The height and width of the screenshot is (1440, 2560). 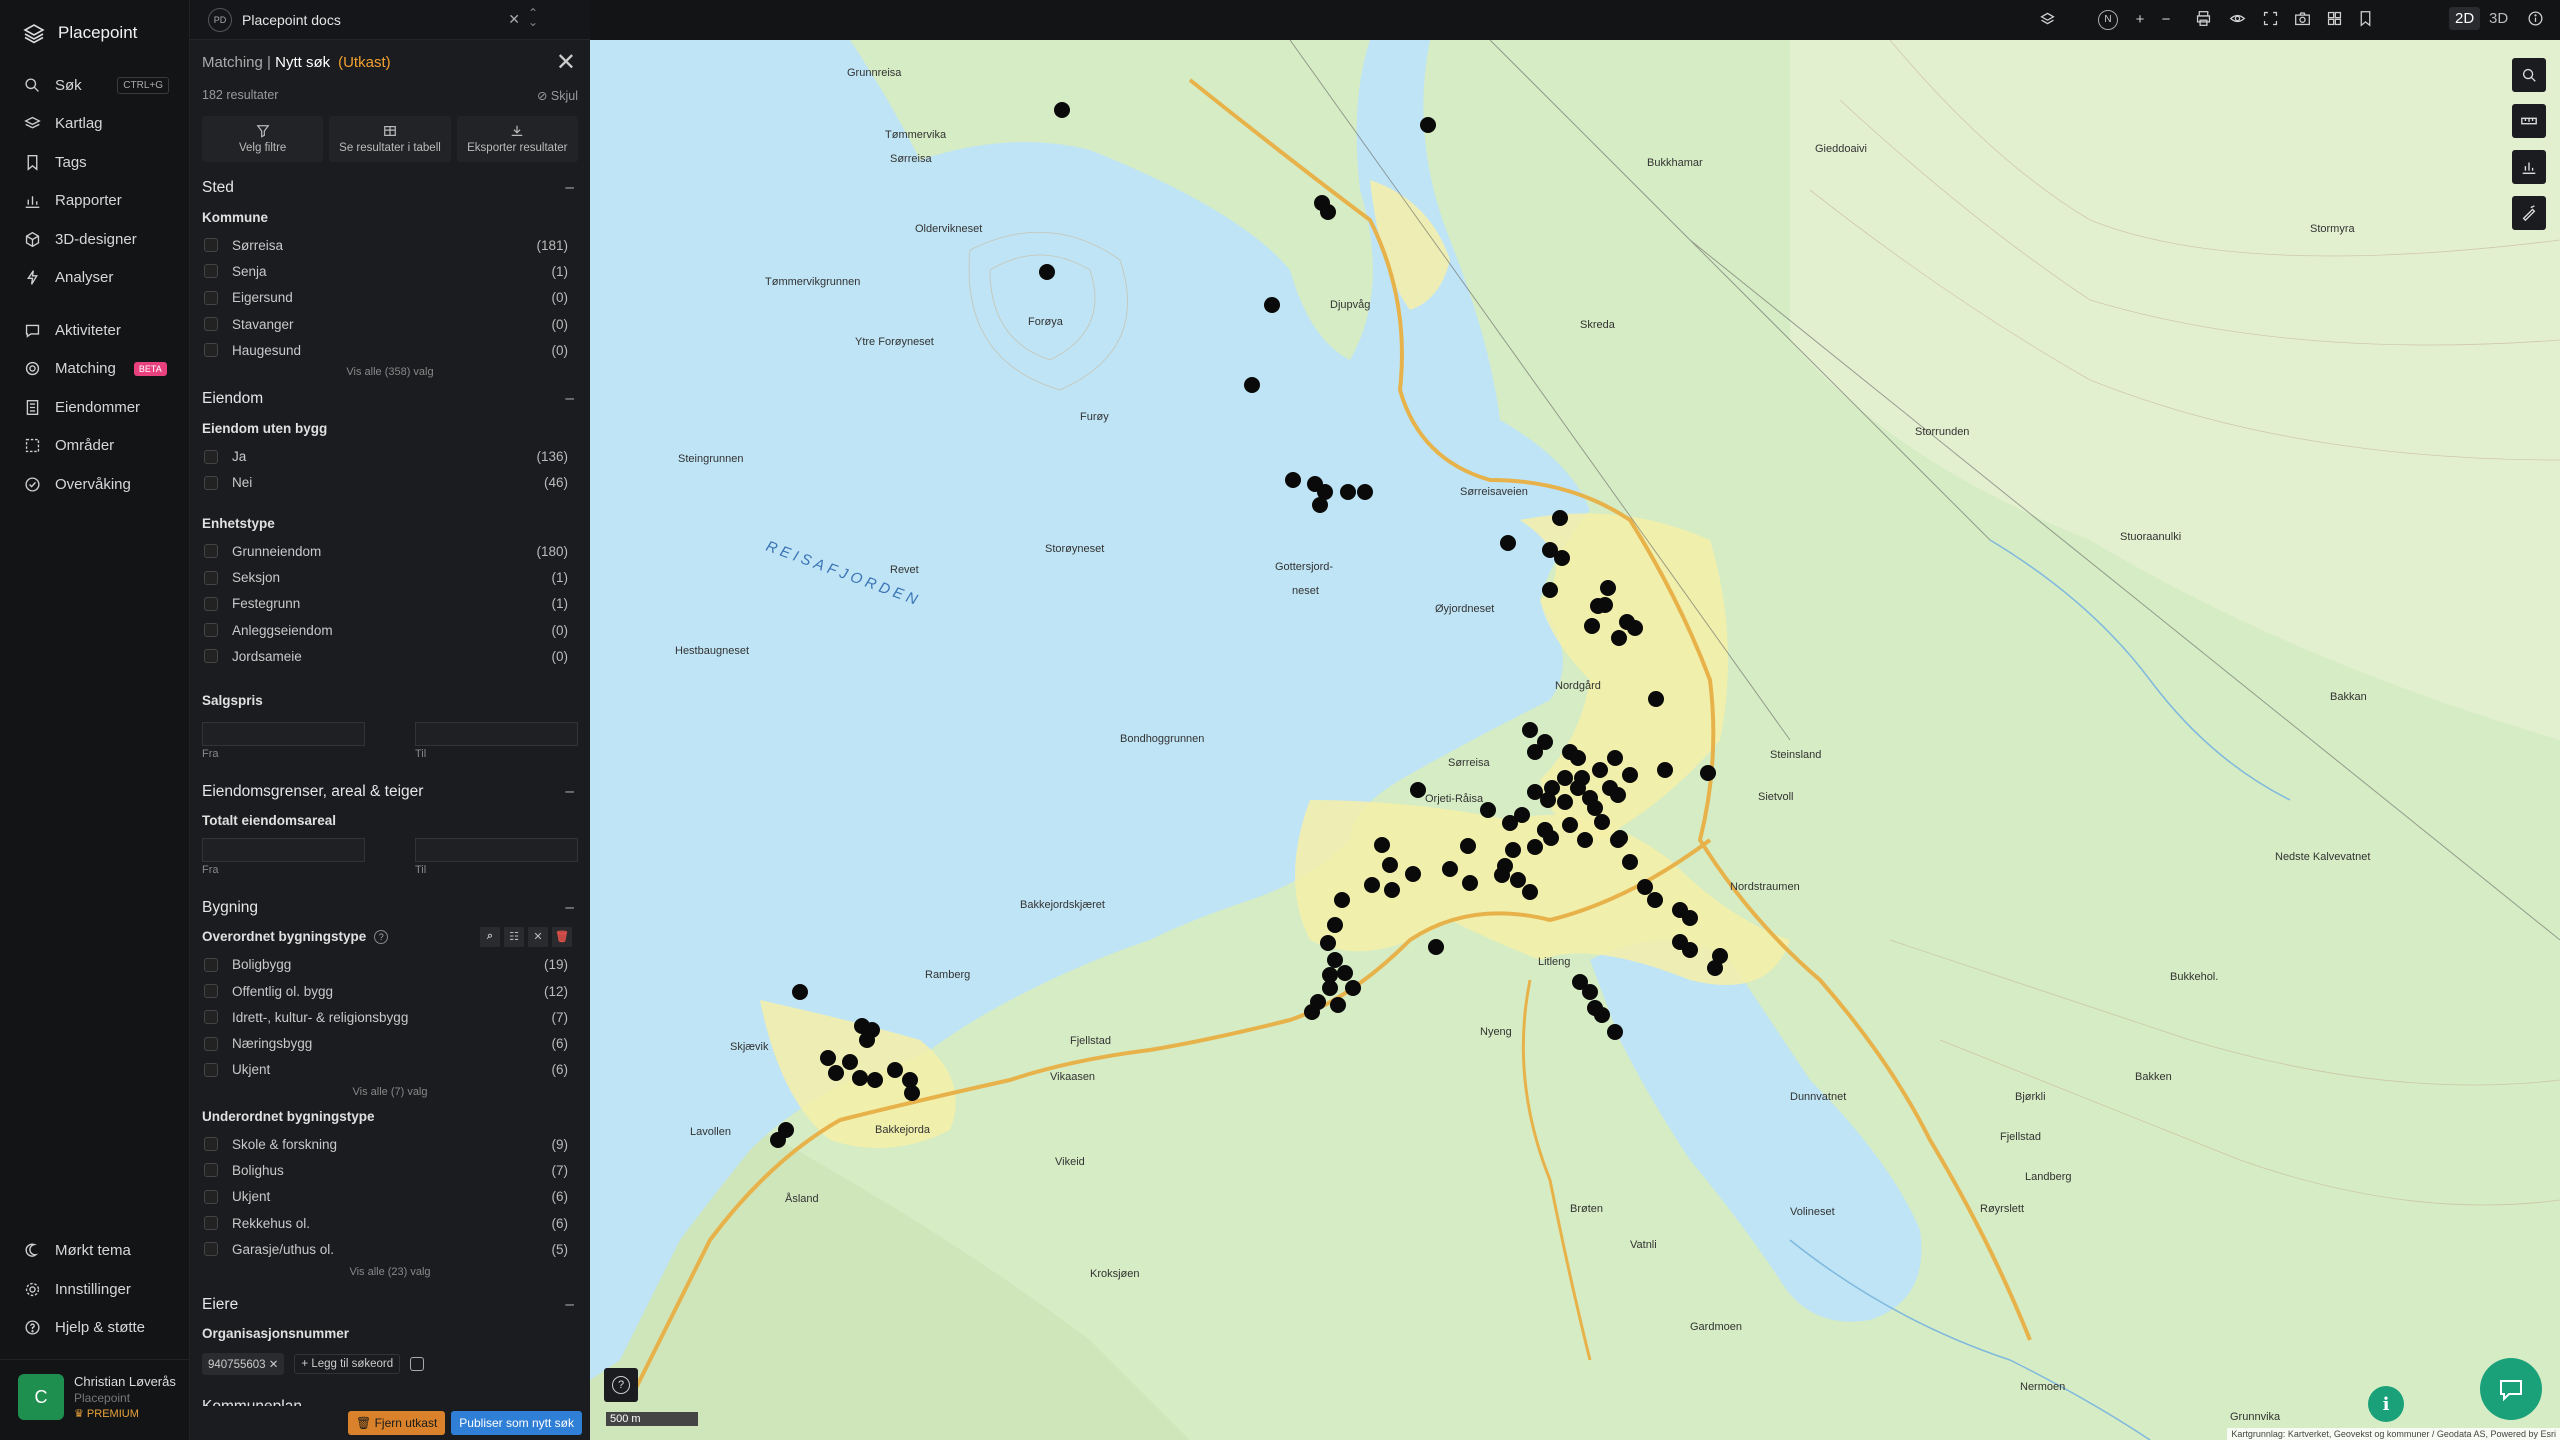 I want to click on list-item: Anleggseiendom (0), so click(x=390, y=630).